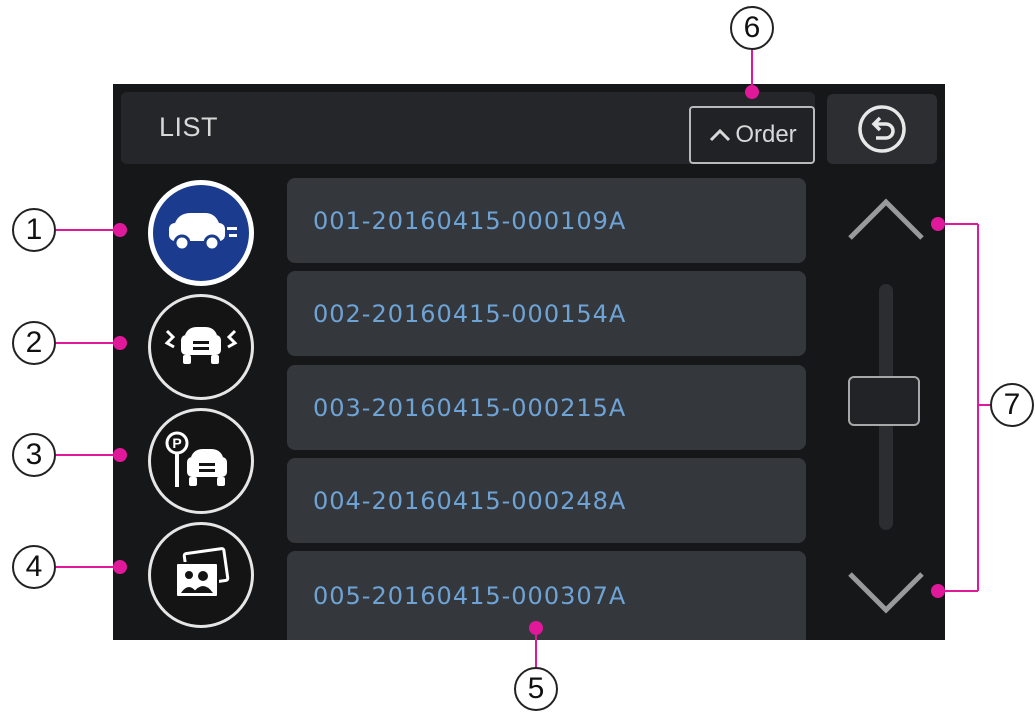 The image size is (1035, 717). Describe the element at coordinates (536, 689) in the screenshot. I see `callout-5: 5` at that location.